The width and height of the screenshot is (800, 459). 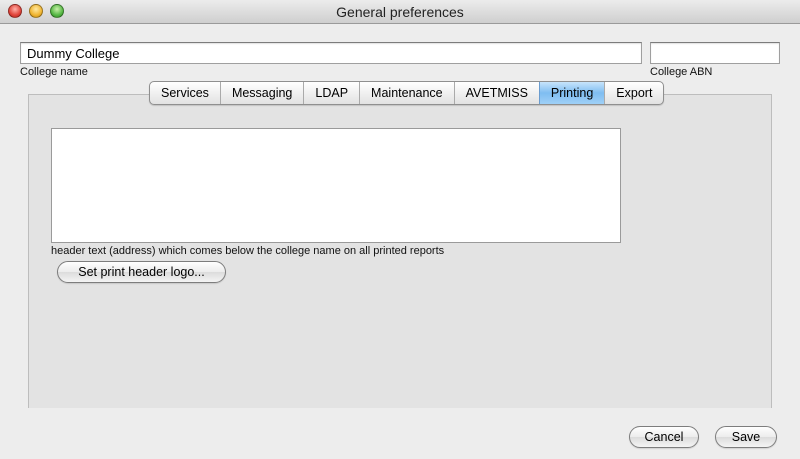 What do you see at coordinates (331, 53) in the screenshot?
I see `college-name-input` at bounding box center [331, 53].